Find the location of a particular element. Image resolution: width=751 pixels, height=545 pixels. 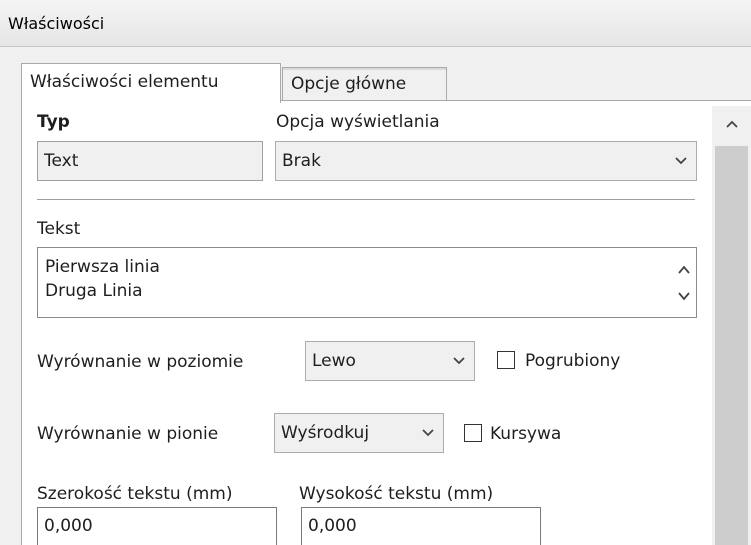

divider is located at coordinates (366, 200).